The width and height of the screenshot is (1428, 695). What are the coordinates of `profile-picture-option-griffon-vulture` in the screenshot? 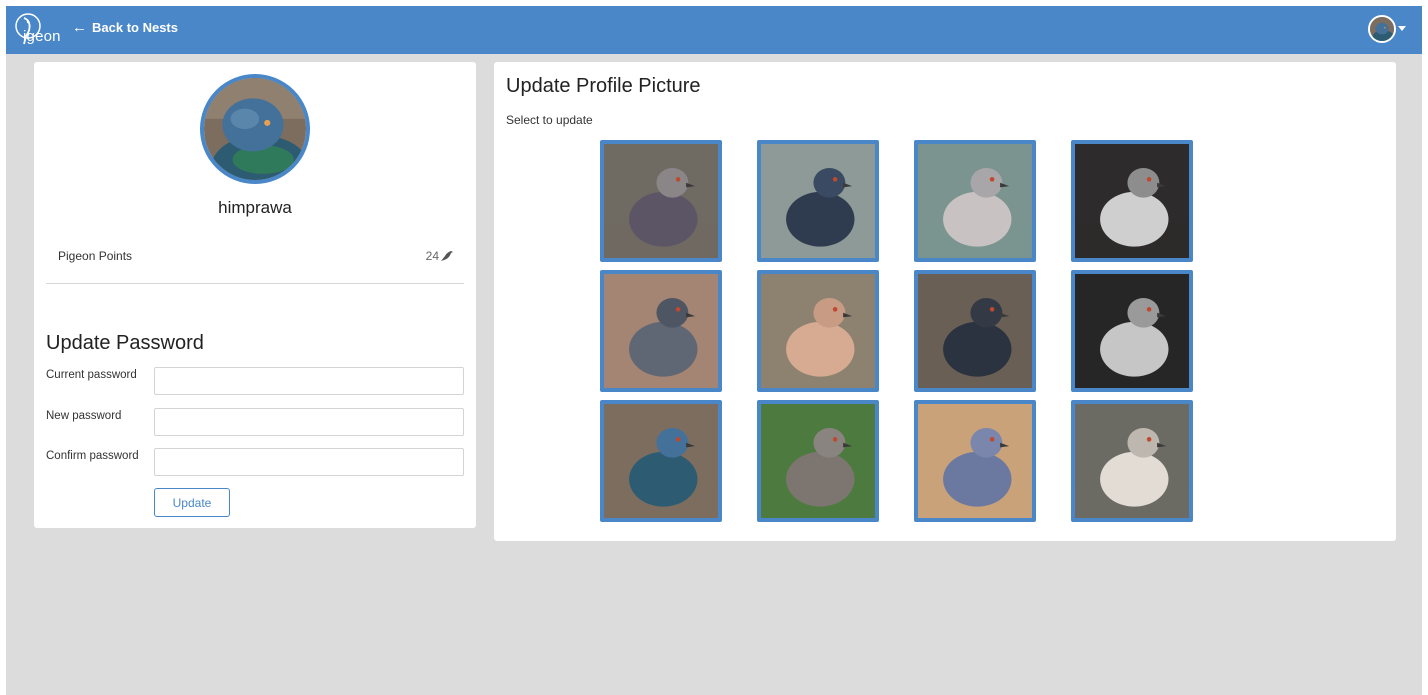 It's located at (1132, 461).